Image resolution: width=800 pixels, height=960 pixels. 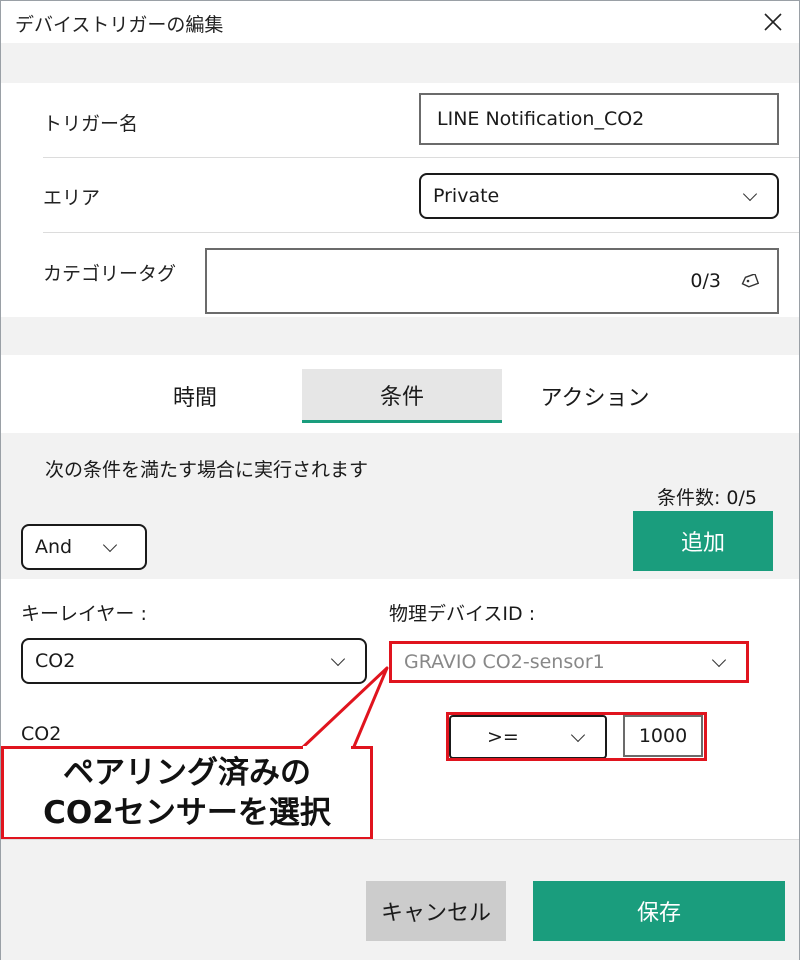 What do you see at coordinates (207, 470) in the screenshot?
I see `conditions-description: 次の条件を満たす場合に実行されます` at bounding box center [207, 470].